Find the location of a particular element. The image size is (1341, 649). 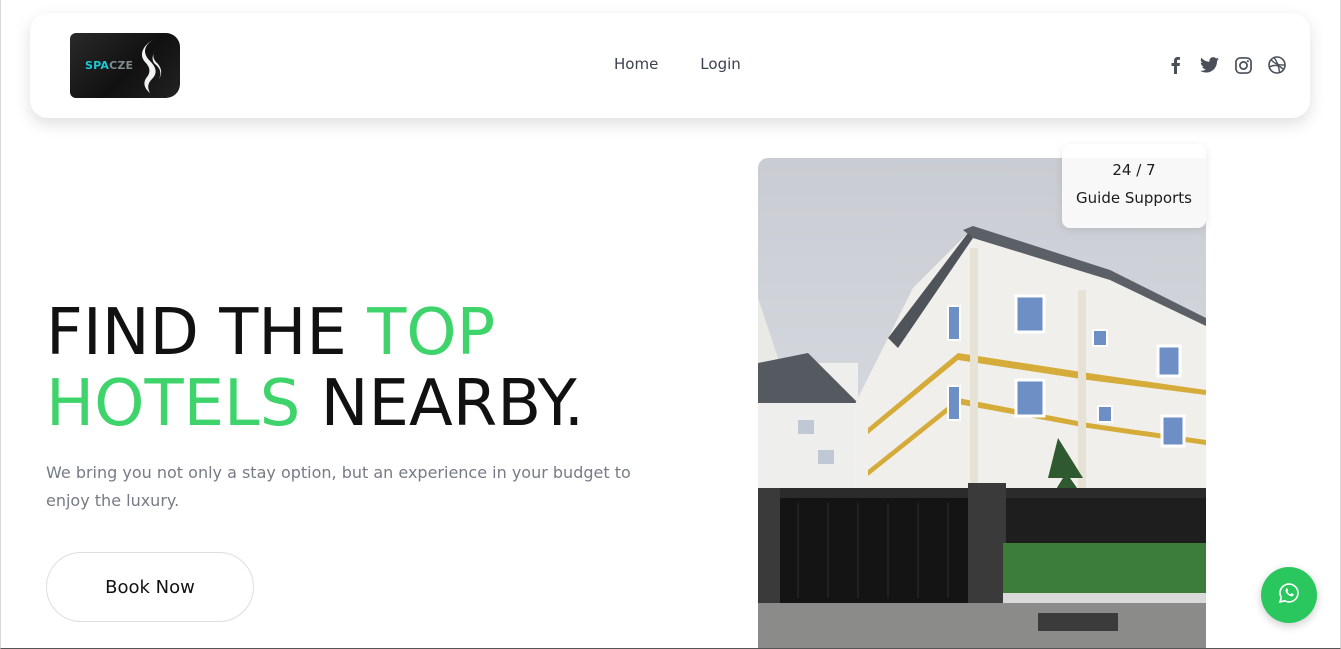

book-now-button: Book Now is located at coordinates (150, 587).